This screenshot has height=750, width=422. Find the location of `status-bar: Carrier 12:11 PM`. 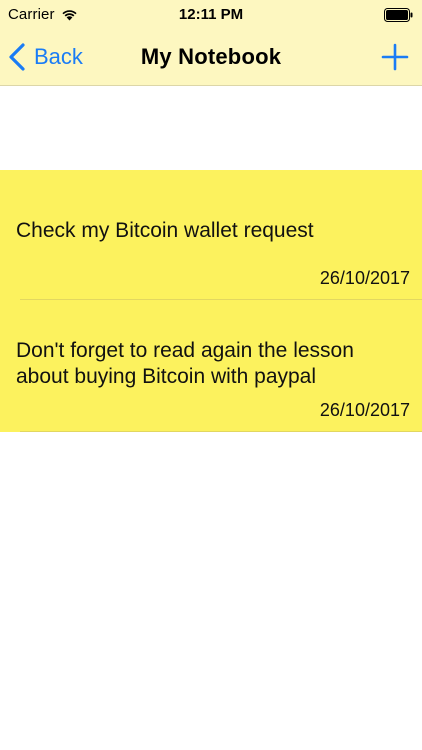

status-bar: Carrier 12:11 PM is located at coordinates (211, 15).